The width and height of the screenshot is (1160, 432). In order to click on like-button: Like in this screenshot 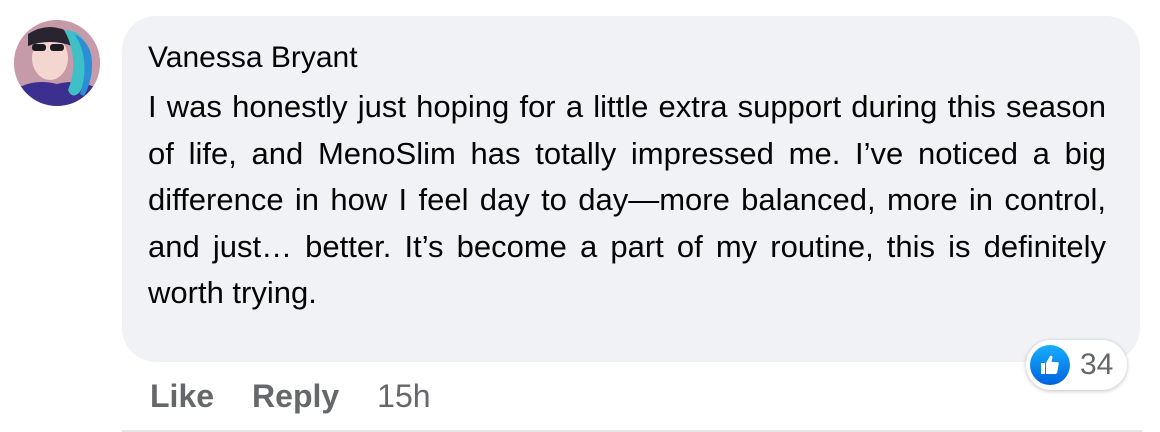, I will do `click(182, 396)`.